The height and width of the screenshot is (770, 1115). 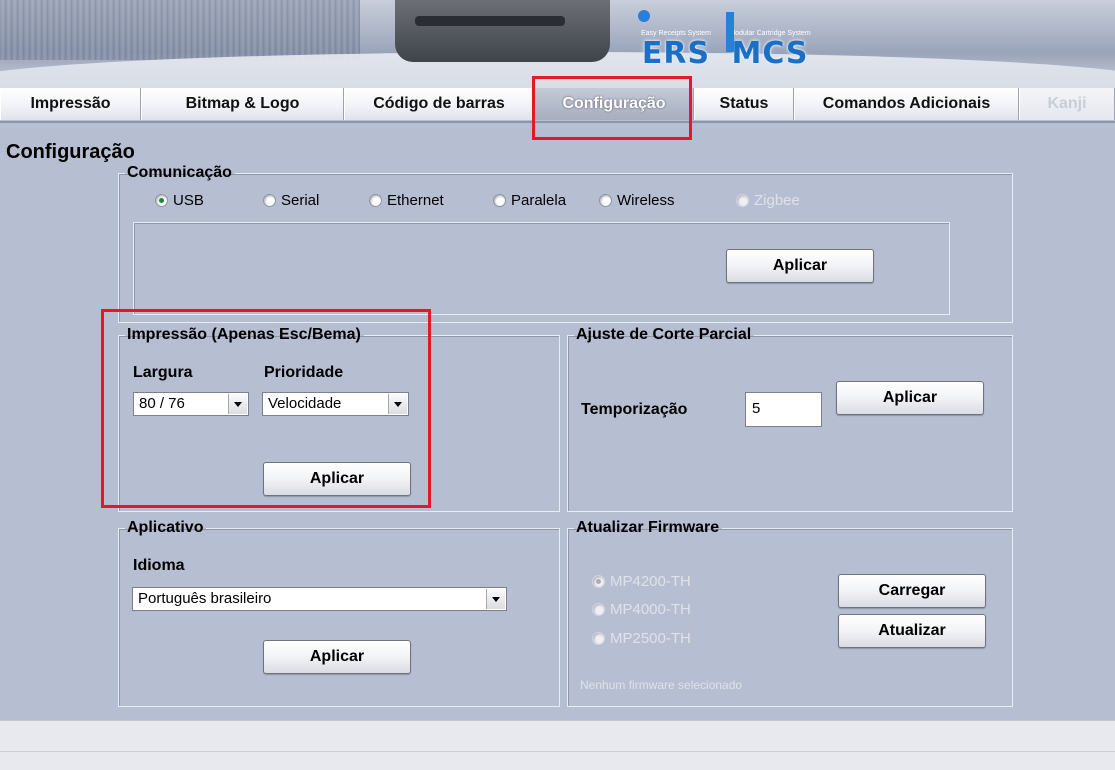 What do you see at coordinates (614, 104) in the screenshot?
I see `tab-configuracao: Configuração` at bounding box center [614, 104].